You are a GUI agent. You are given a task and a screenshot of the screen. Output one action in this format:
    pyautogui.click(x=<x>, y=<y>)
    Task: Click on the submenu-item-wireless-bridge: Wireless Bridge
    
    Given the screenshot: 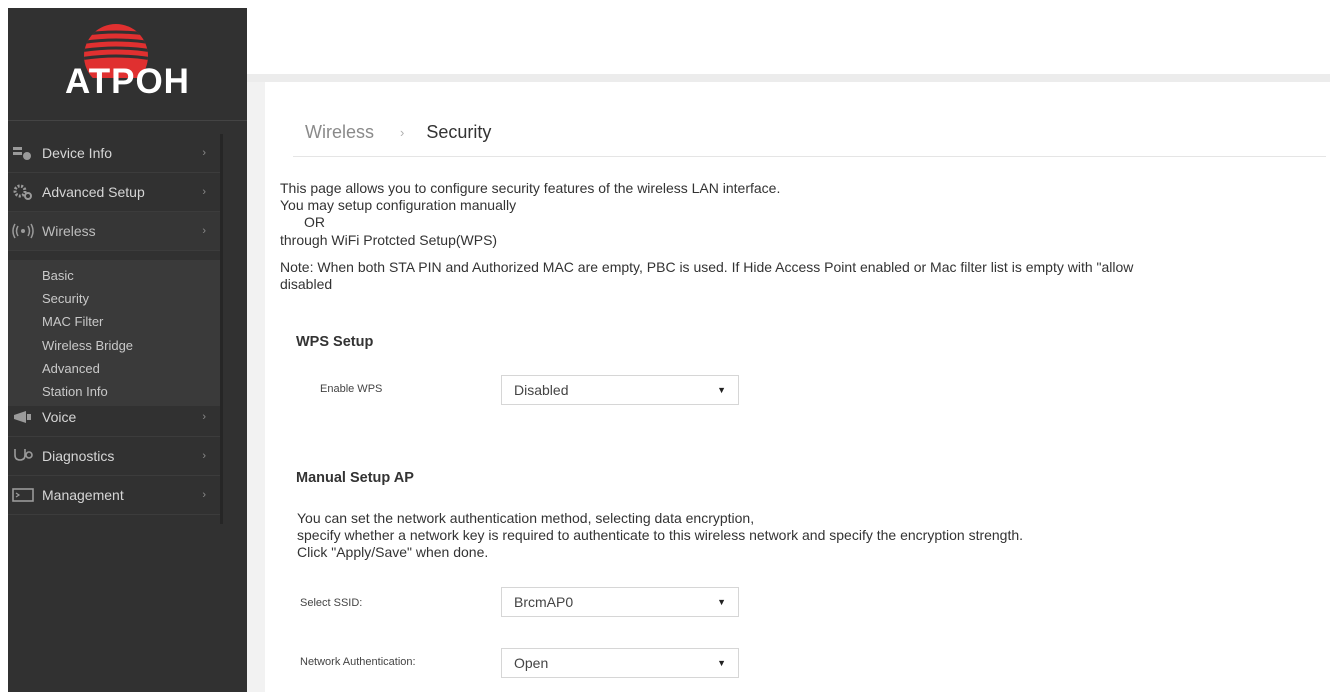 What is the action you would take?
    pyautogui.click(x=87, y=346)
    